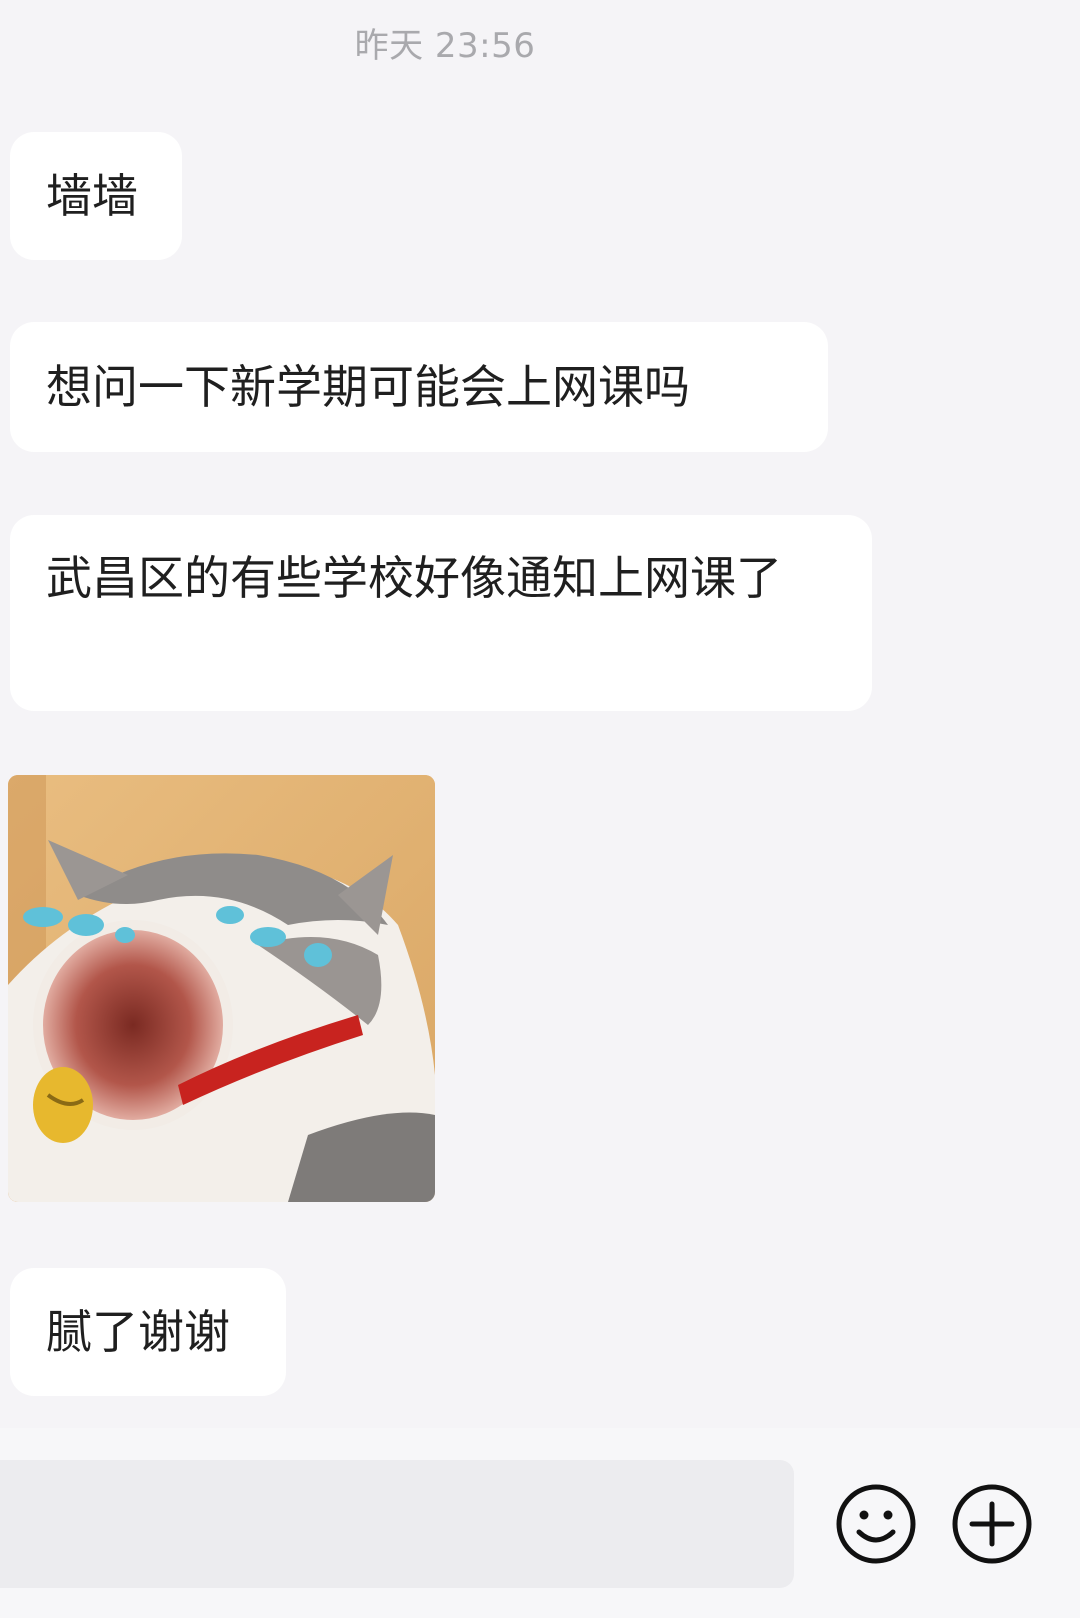  Describe the element at coordinates (368, 387) in the screenshot. I see `message-text: 想问一下新学期可能会上网课吗` at that location.